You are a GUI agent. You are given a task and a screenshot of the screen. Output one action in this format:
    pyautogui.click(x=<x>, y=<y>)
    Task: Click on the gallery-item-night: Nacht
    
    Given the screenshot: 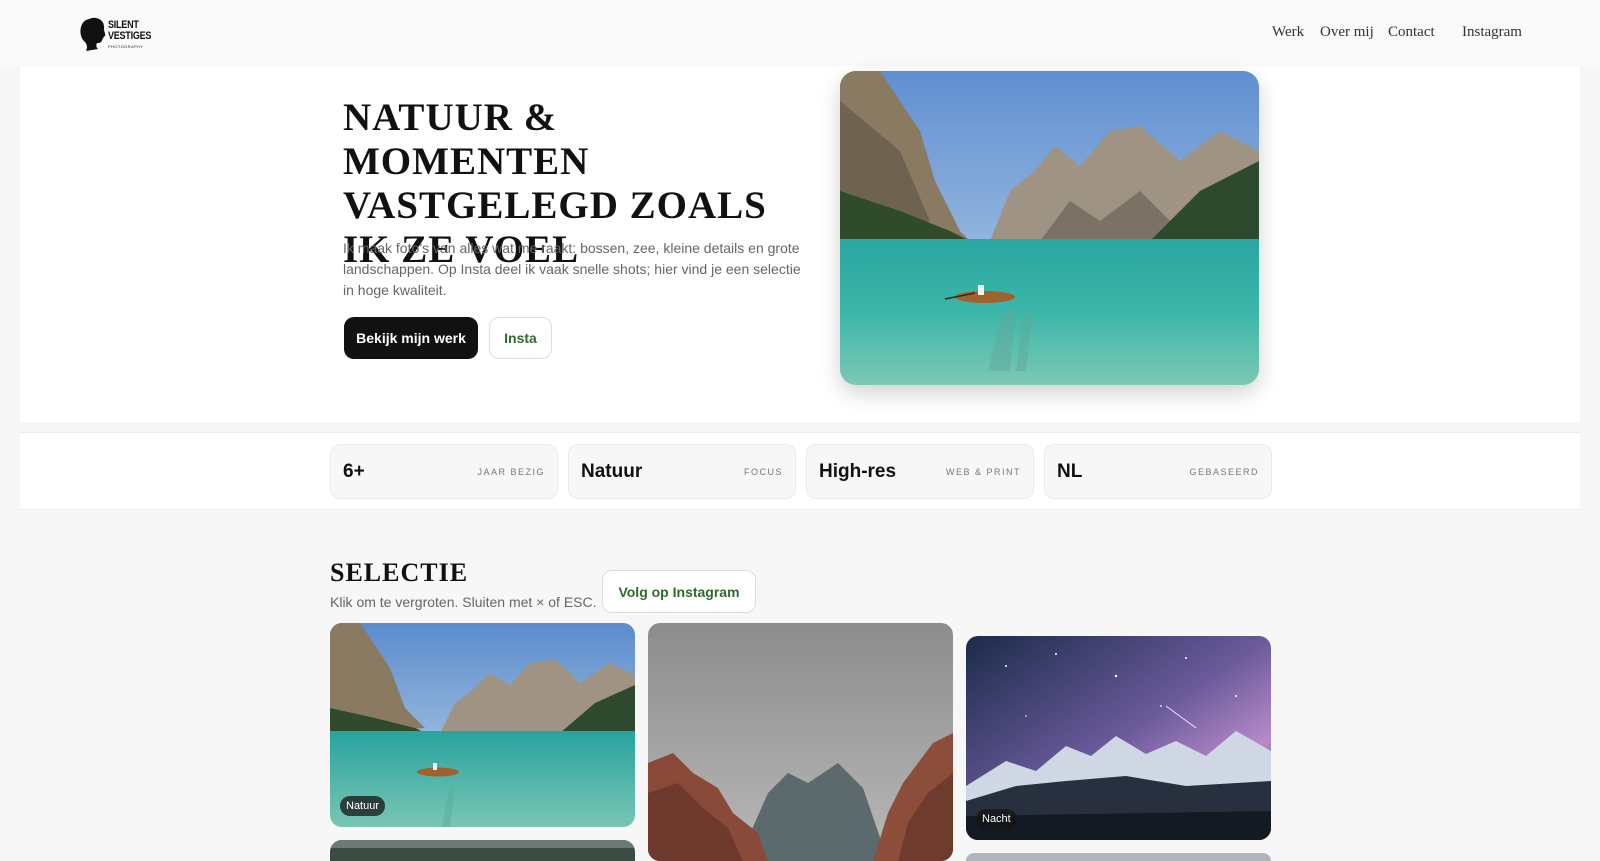 What is the action you would take?
    pyautogui.click(x=1118, y=738)
    